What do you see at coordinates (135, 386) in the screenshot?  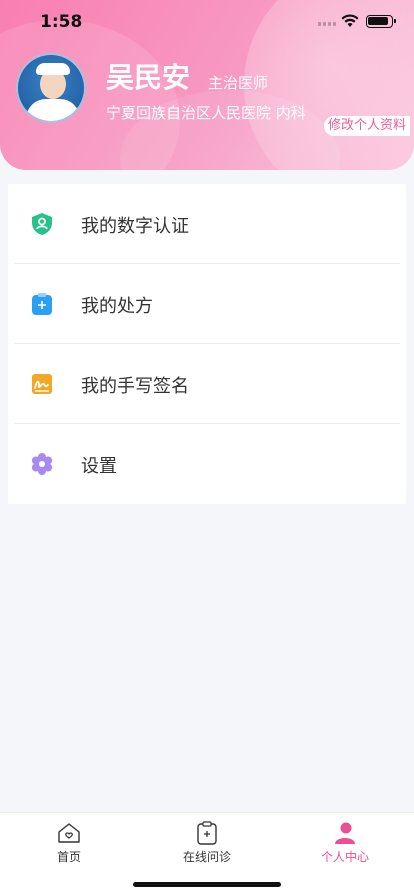 I see `menu-item-label: 我的手写签名` at bounding box center [135, 386].